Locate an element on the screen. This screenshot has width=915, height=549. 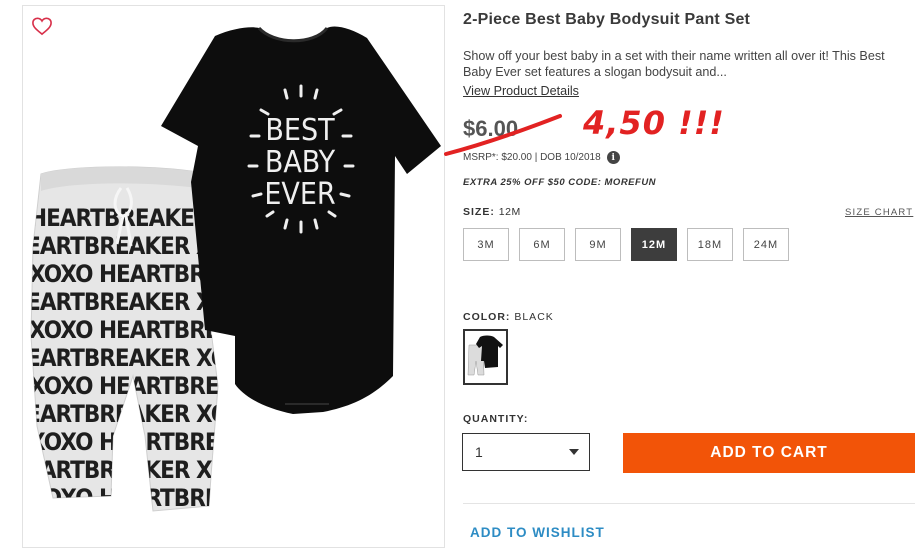
size-option-3m: 3M is located at coordinates (486, 244).